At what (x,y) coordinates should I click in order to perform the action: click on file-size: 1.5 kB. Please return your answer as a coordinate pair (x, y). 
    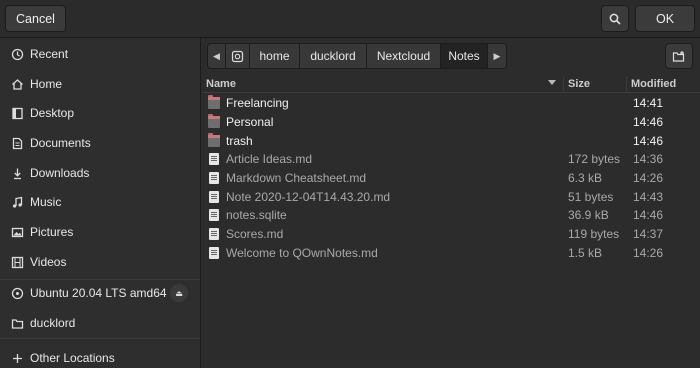
    Looking at the image, I should click on (585, 253).